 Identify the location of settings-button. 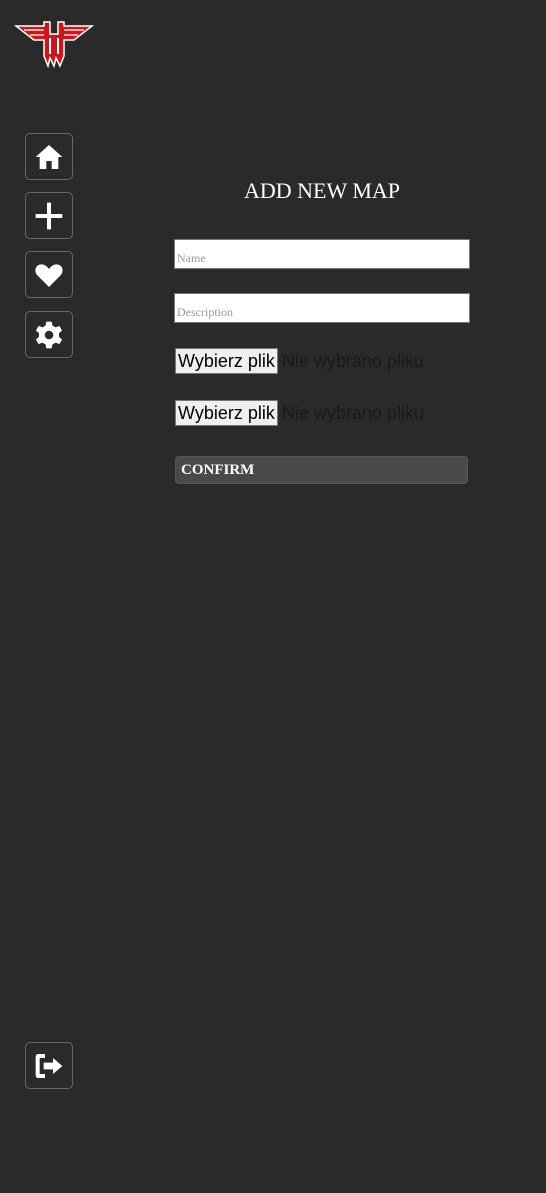
(49, 334).